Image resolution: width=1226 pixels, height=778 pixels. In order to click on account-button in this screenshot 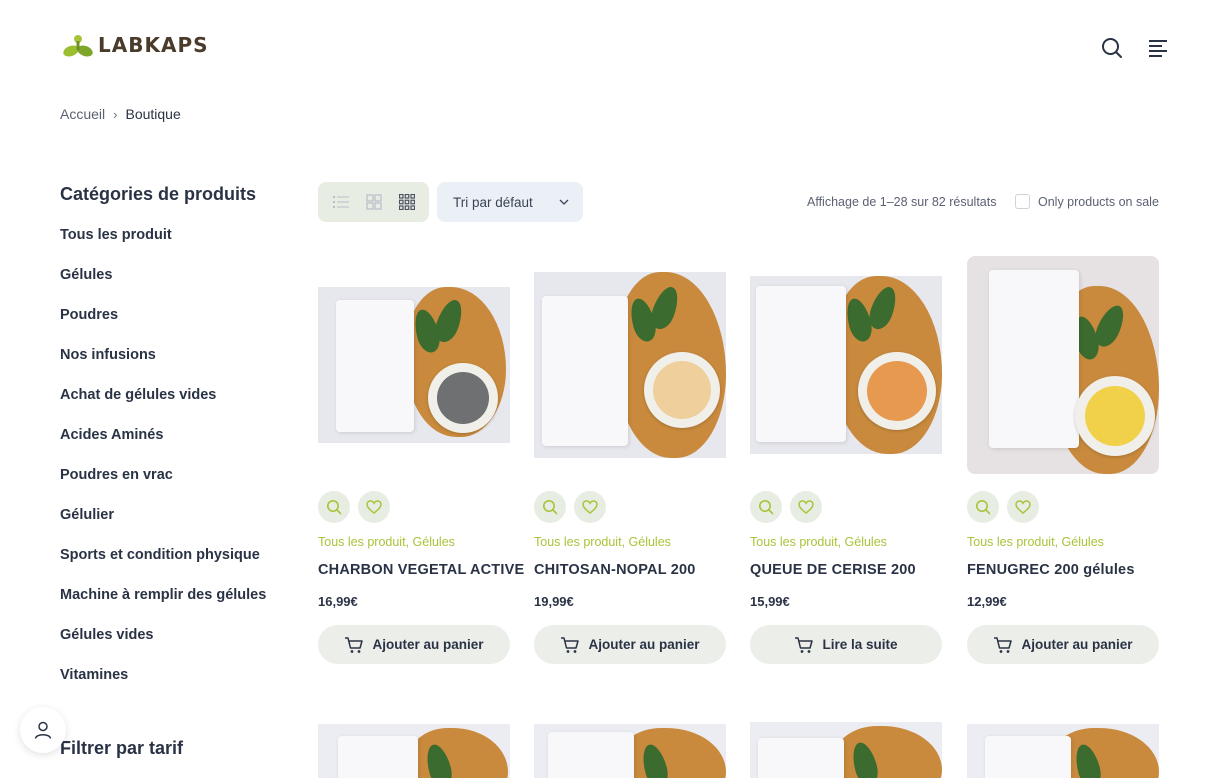, I will do `click(43, 730)`.